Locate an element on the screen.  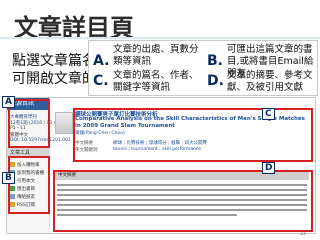
option-d-letter: D. is located at coordinates (215, 81).